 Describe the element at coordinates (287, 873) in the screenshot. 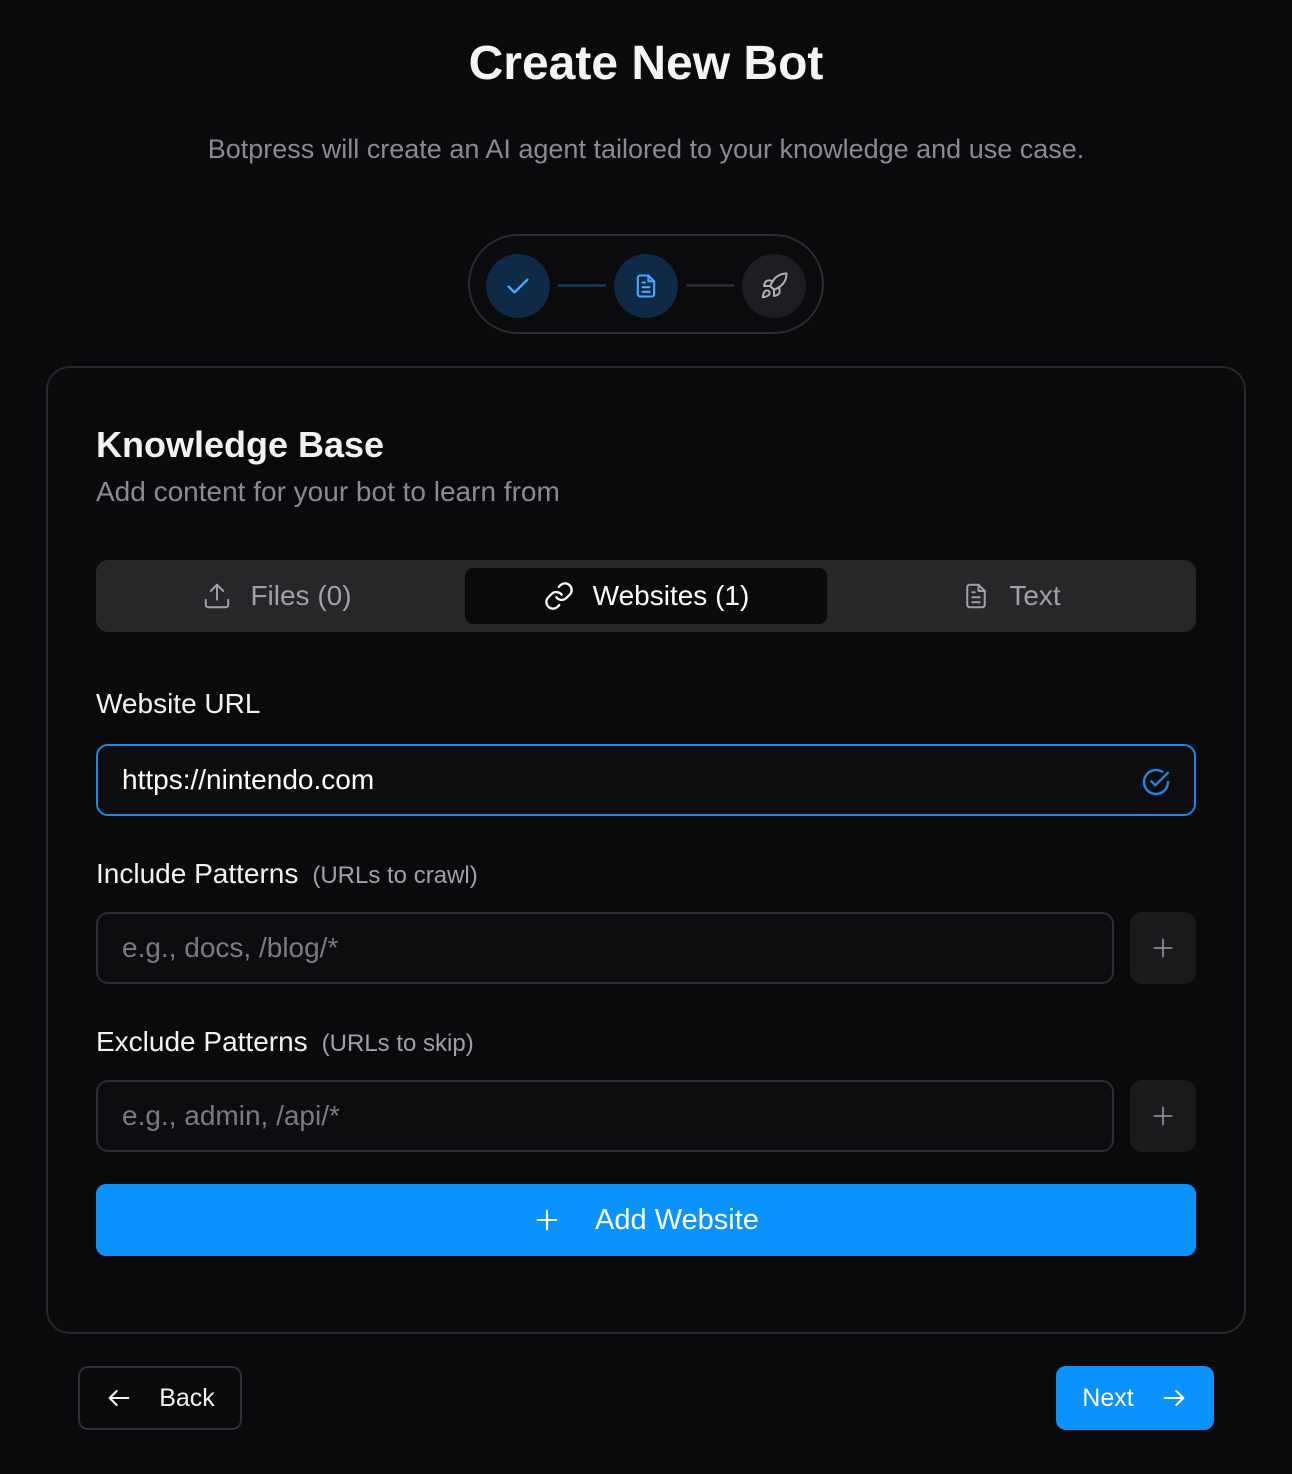

I see `include-patterns-label: Include Patterns (URLs to crawl)` at that location.